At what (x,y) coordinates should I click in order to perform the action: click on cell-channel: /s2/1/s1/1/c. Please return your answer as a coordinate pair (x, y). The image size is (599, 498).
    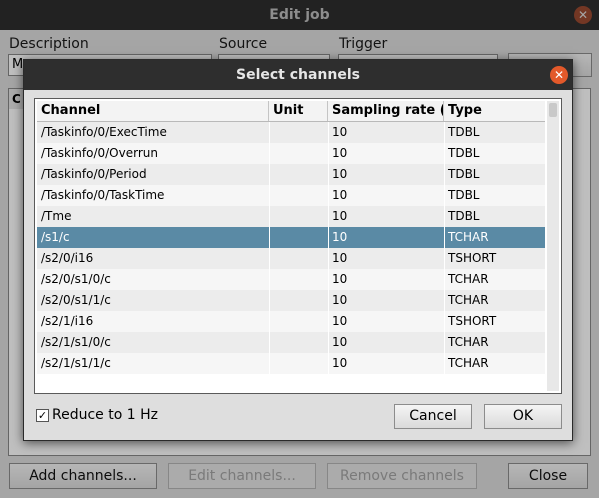
    Looking at the image, I should click on (76, 363).